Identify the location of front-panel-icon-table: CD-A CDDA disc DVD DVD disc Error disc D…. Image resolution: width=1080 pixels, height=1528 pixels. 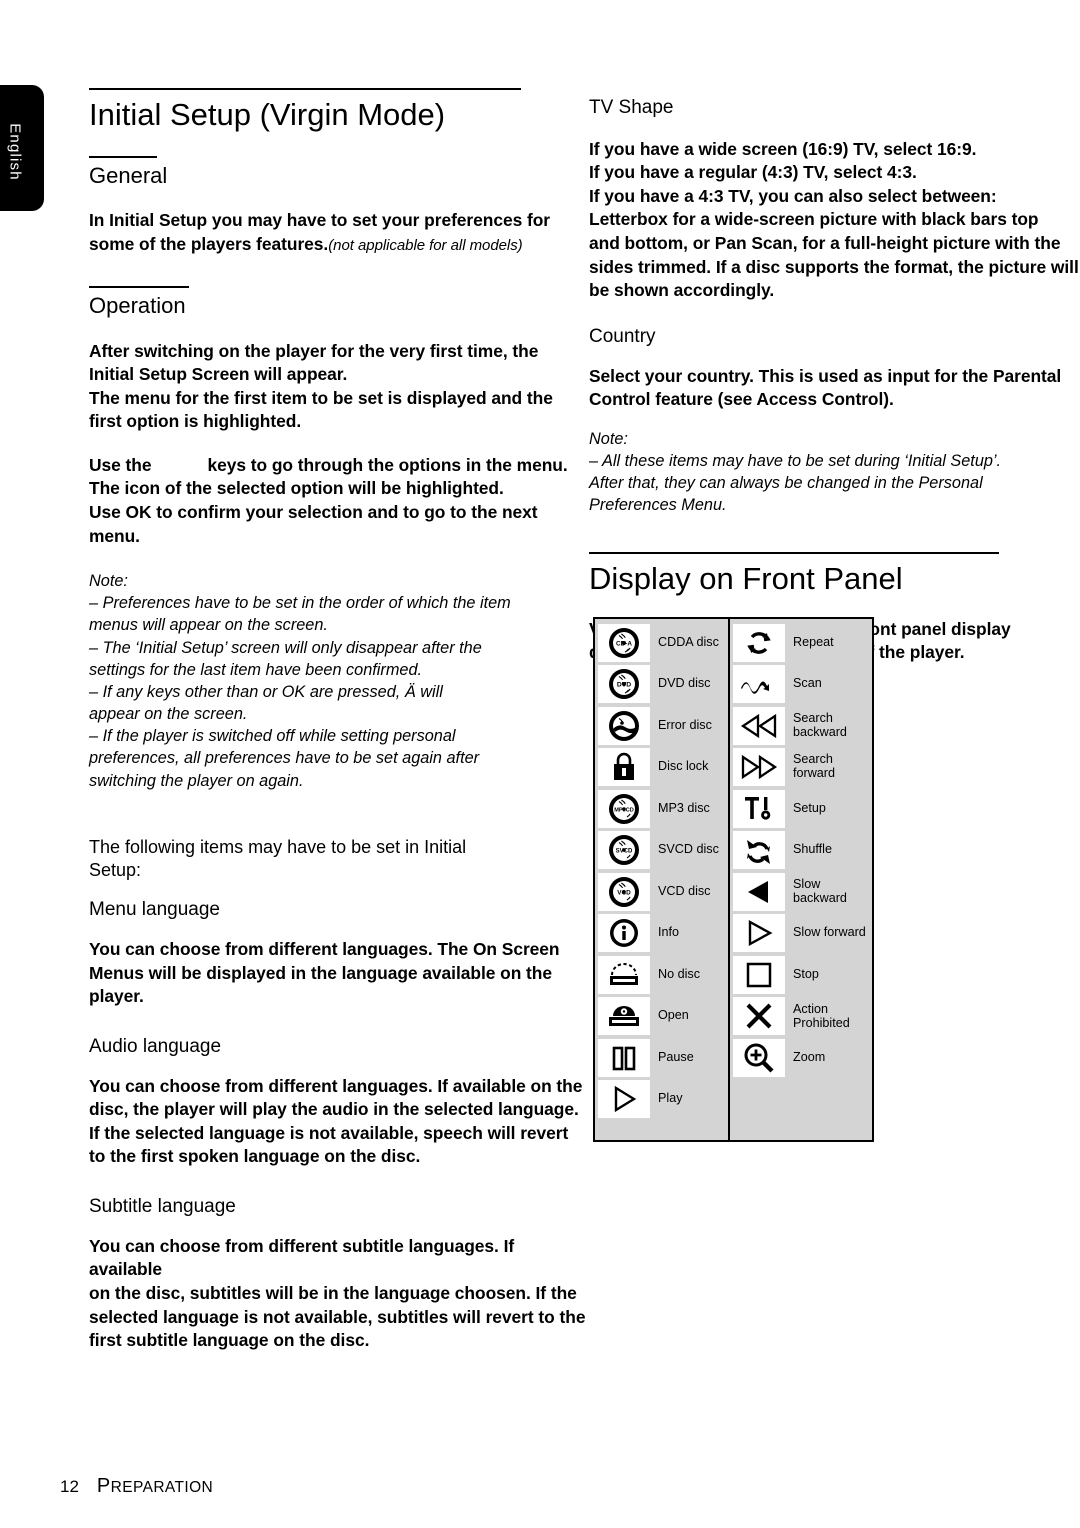
(733, 879).